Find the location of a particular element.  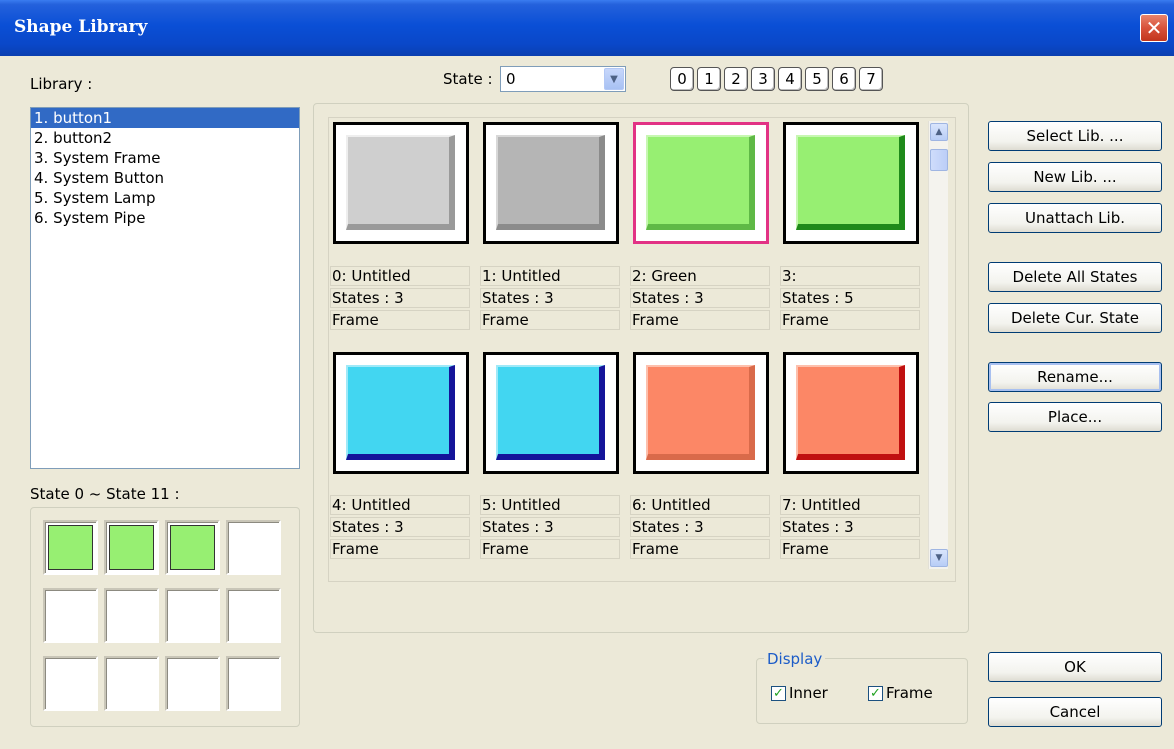

shape-grid-scrollbar: ▲ ▼ is located at coordinates (938, 345).